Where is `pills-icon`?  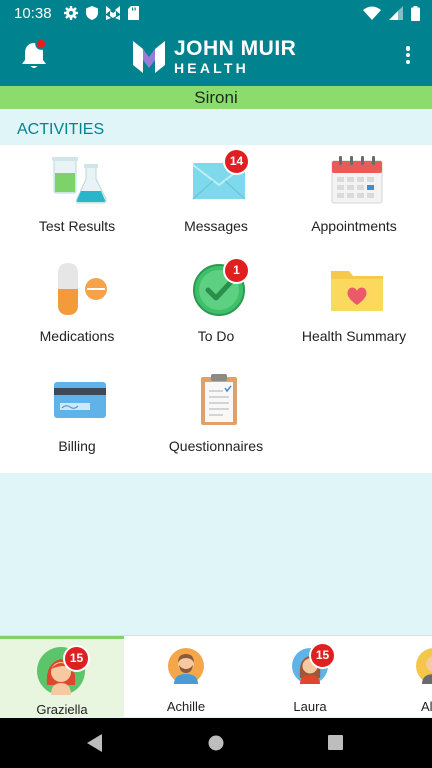 pills-icon is located at coordinates (82, 289).